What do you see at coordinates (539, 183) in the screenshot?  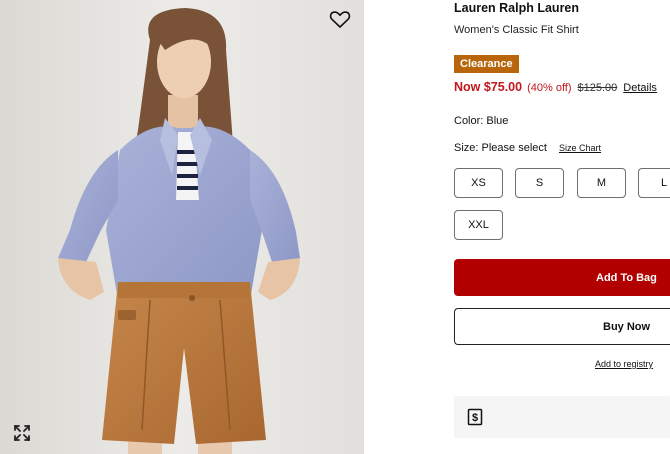 I see `size-option-s: S` at bounding box center [539, 183].